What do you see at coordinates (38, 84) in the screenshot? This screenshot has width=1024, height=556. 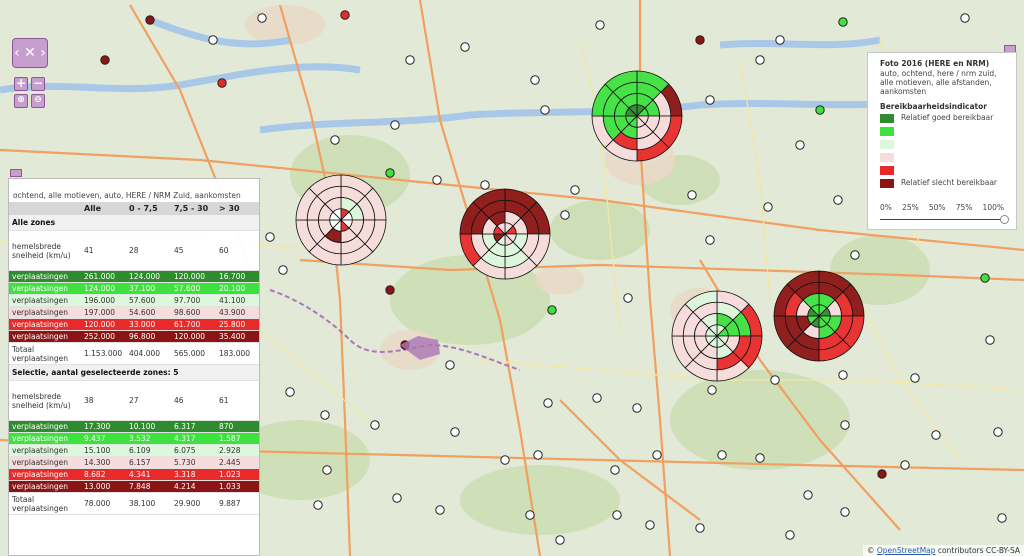 I see `zoom-out-button: −` at bounding box center [38, 84].